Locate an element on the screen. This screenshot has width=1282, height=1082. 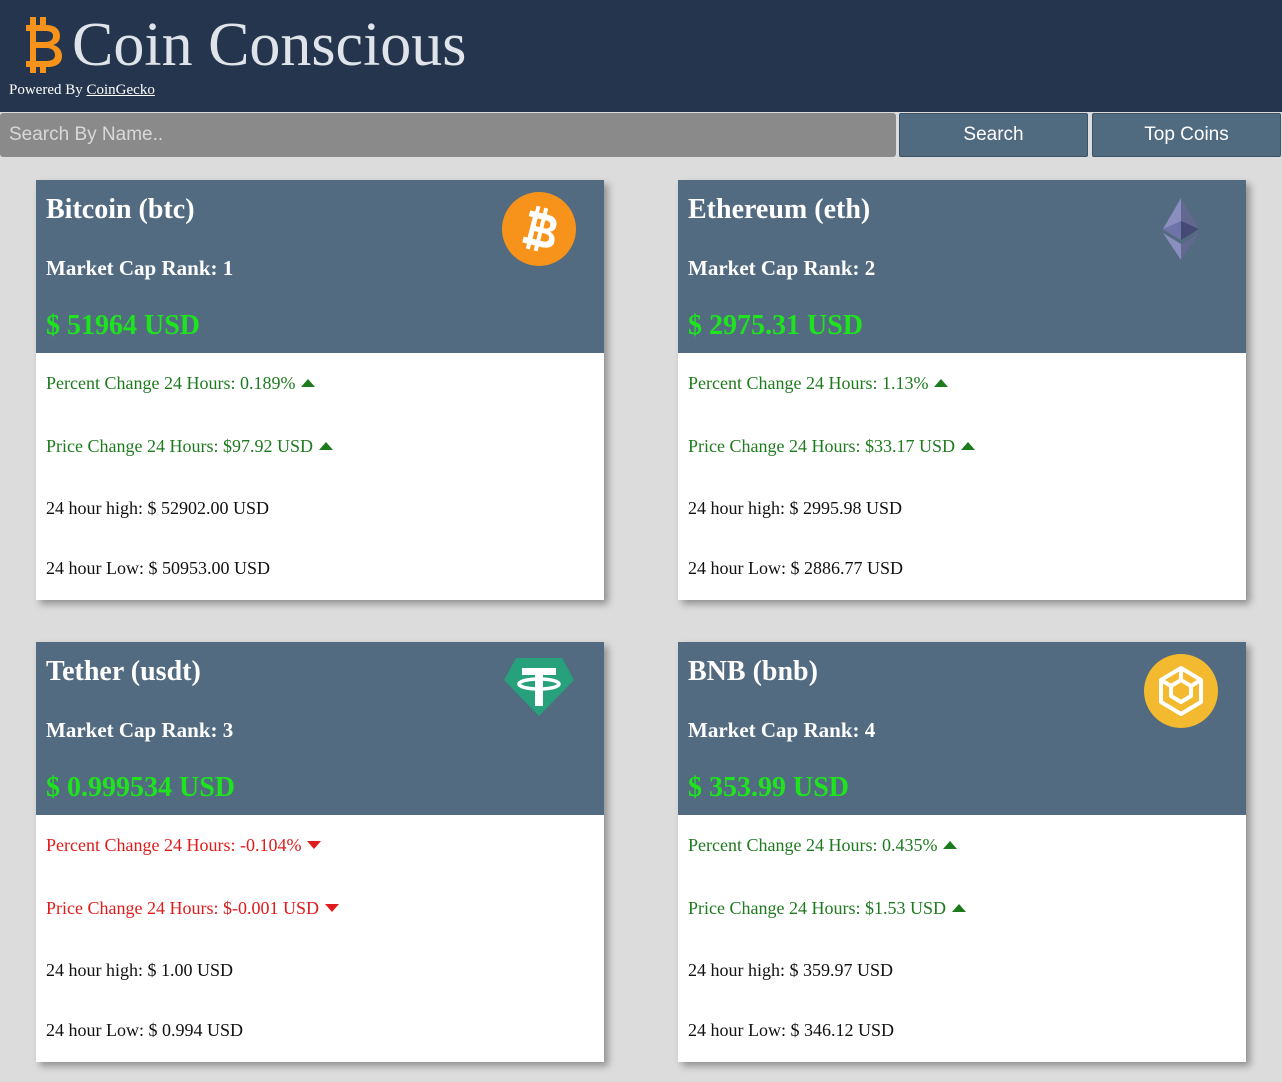
percent-change-text: Percent Change 24 Hours: 1.13% is located at coordinates (808, 383).